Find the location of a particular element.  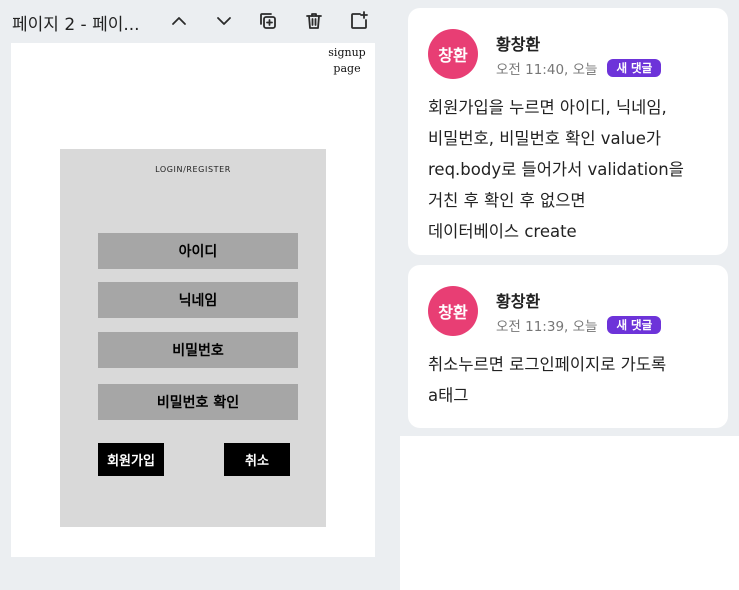

signup-button: 회원가입 is located at coordinates (131, 459).